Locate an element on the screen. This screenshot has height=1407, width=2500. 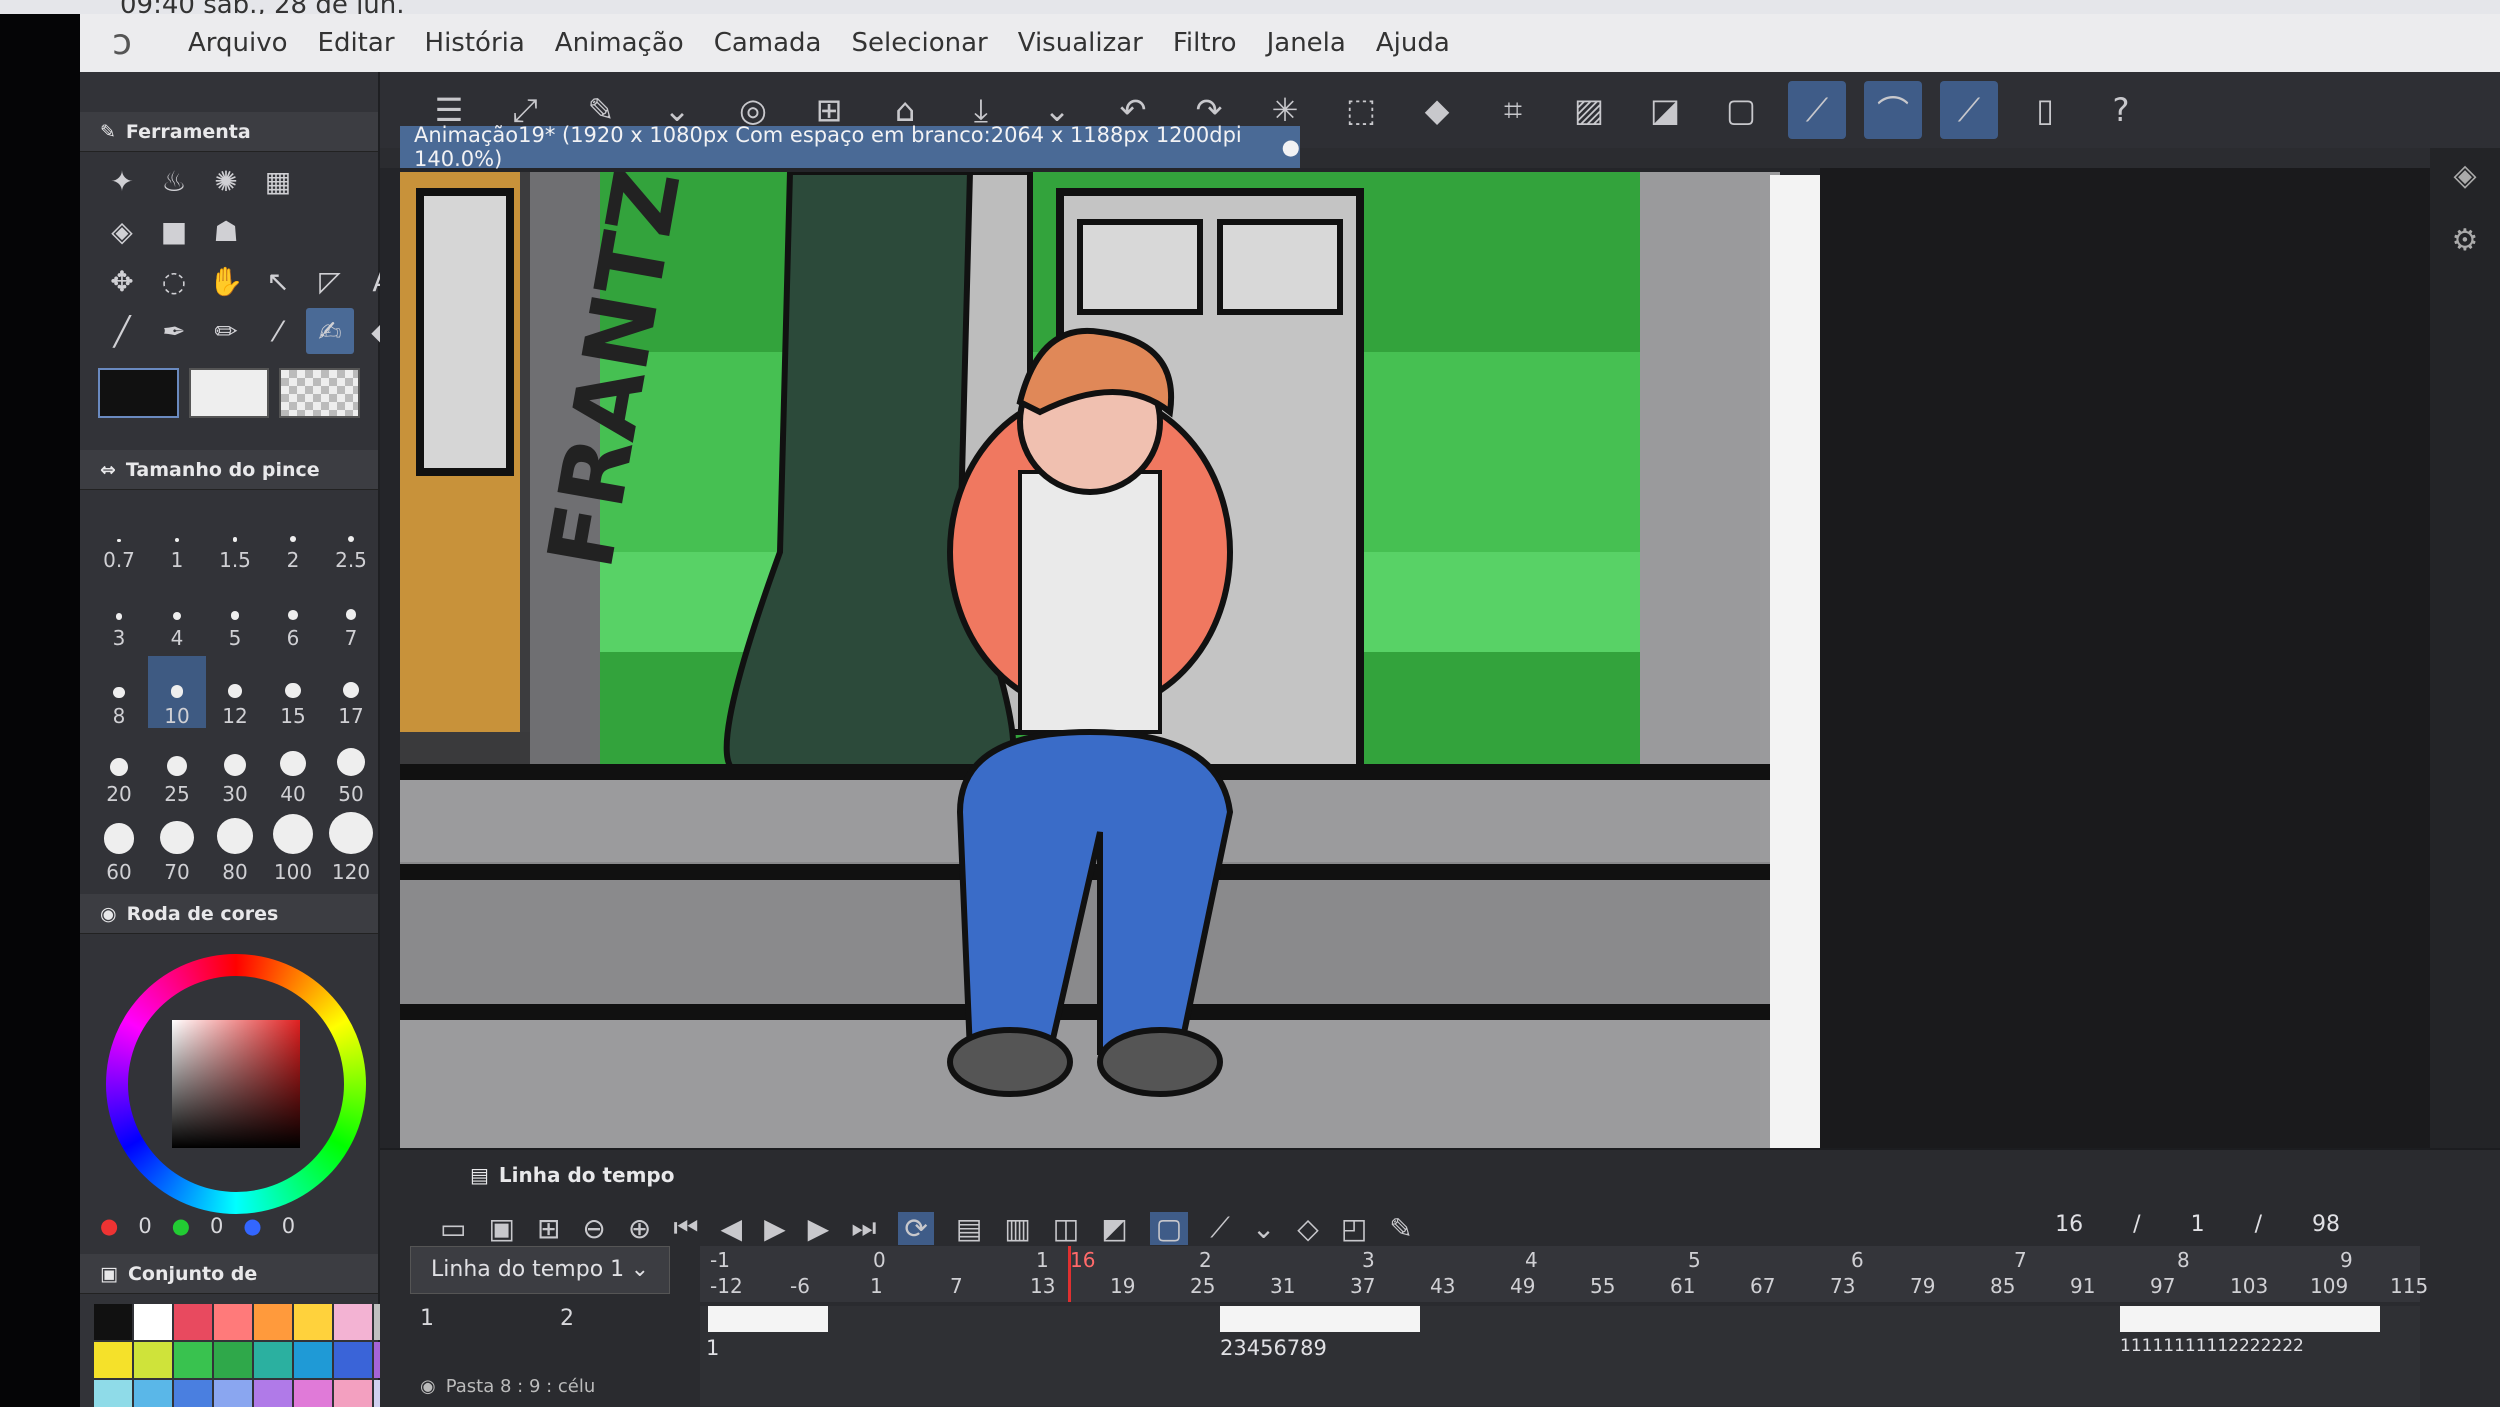
menu-animacao: Animação is located at coordinates (619, 43).